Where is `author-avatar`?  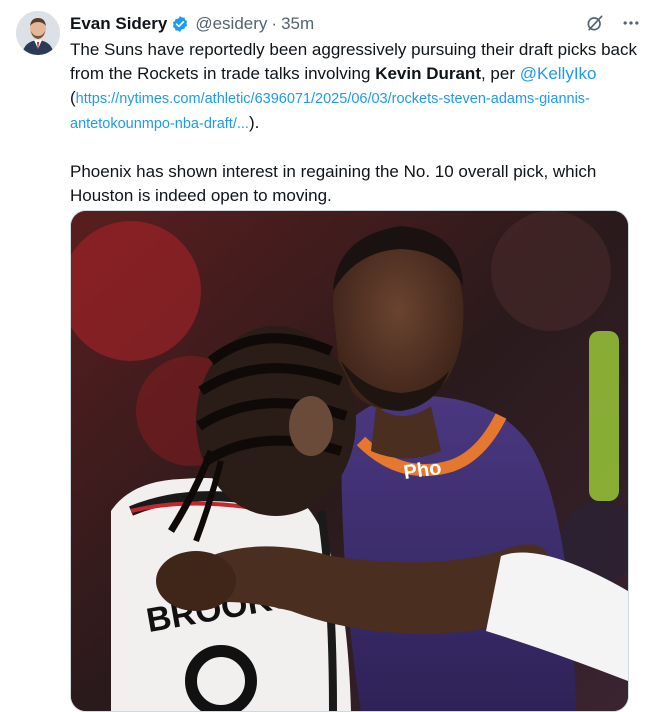
author-avatar is located at coordinates (38, 33).